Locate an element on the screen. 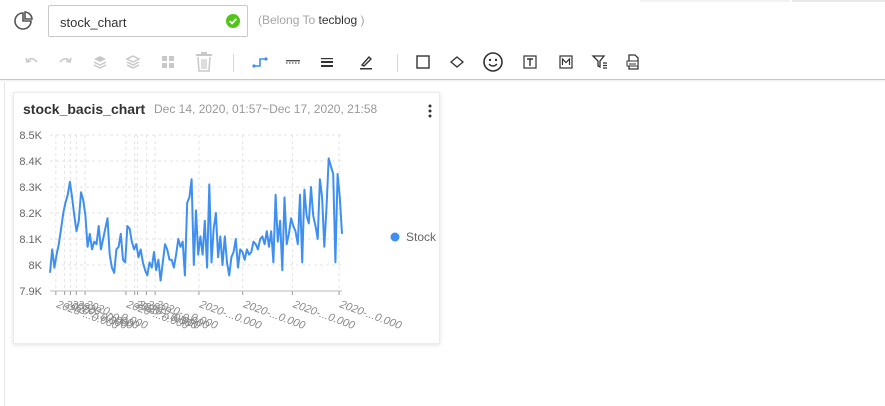 This screenshot has height=406, width=885. trash-icon is located at coordinates (204, 62).